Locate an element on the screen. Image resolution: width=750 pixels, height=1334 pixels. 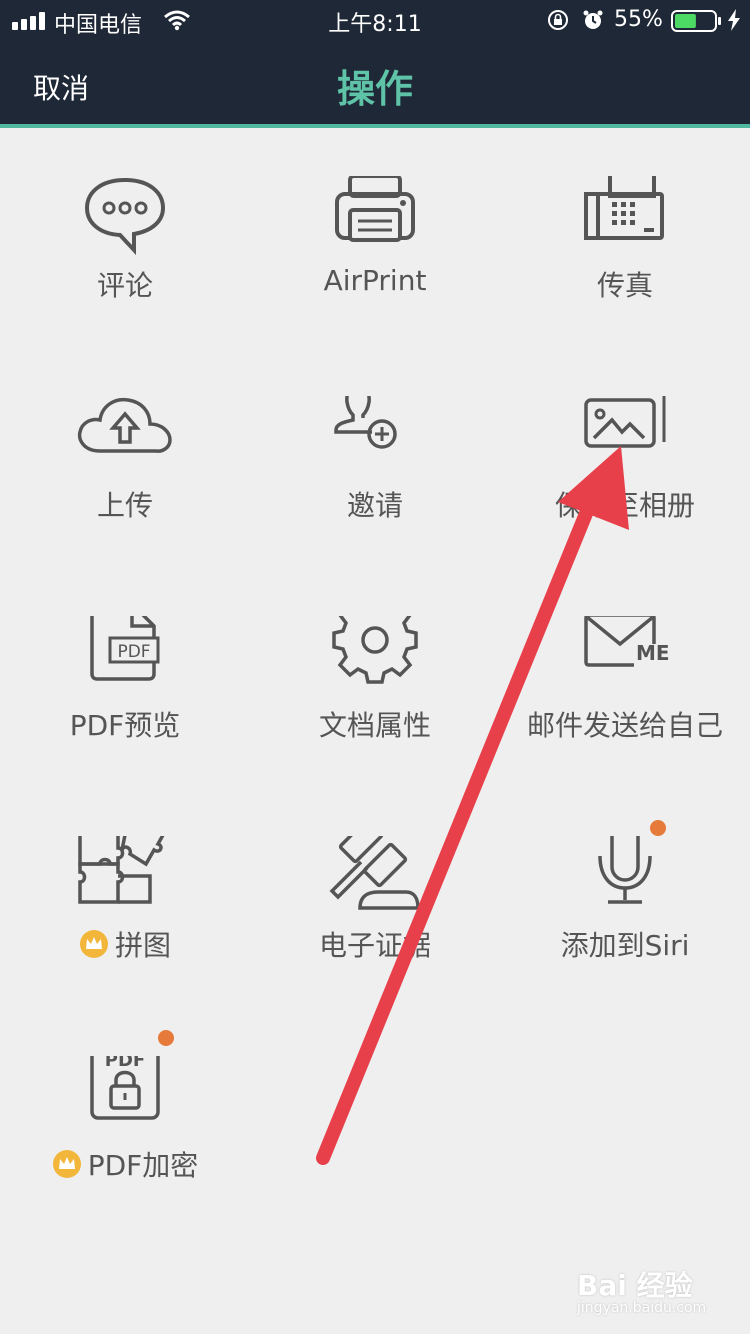
alarm-icon is located at coordinates (593, 19).